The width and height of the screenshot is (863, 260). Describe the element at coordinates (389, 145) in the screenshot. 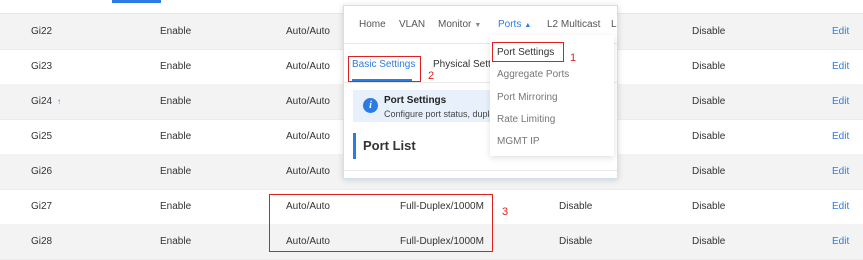

I see `port-list-title: Port List` at that location.